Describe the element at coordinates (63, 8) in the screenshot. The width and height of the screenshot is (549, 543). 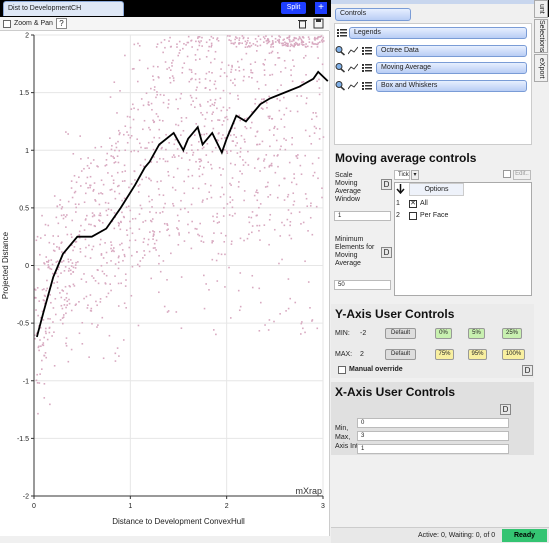
I see `document-tab: Dist to DevelopmentCH` at that location.